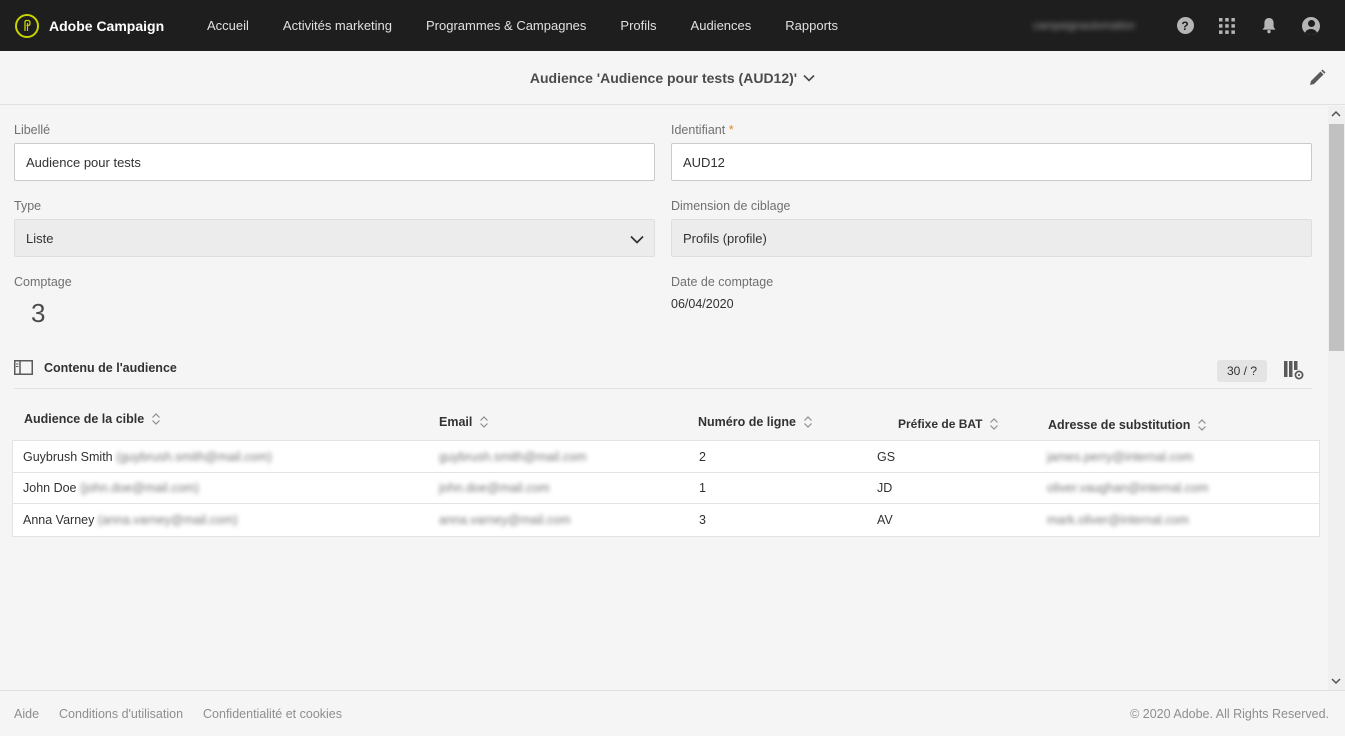  Describe the element at coordinates (23, 369) in the screenshot. I see `panel-icon` at that location.